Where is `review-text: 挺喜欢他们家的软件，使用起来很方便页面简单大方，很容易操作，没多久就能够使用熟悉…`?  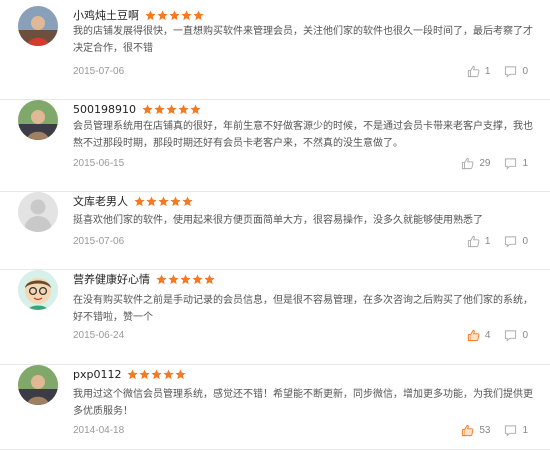 review-text: 挺喜欢他们家的软件，使用起来很方便页面简单大方，很容易操作，没多久就能够使用熟悉… is located at coordinates (278, 220).